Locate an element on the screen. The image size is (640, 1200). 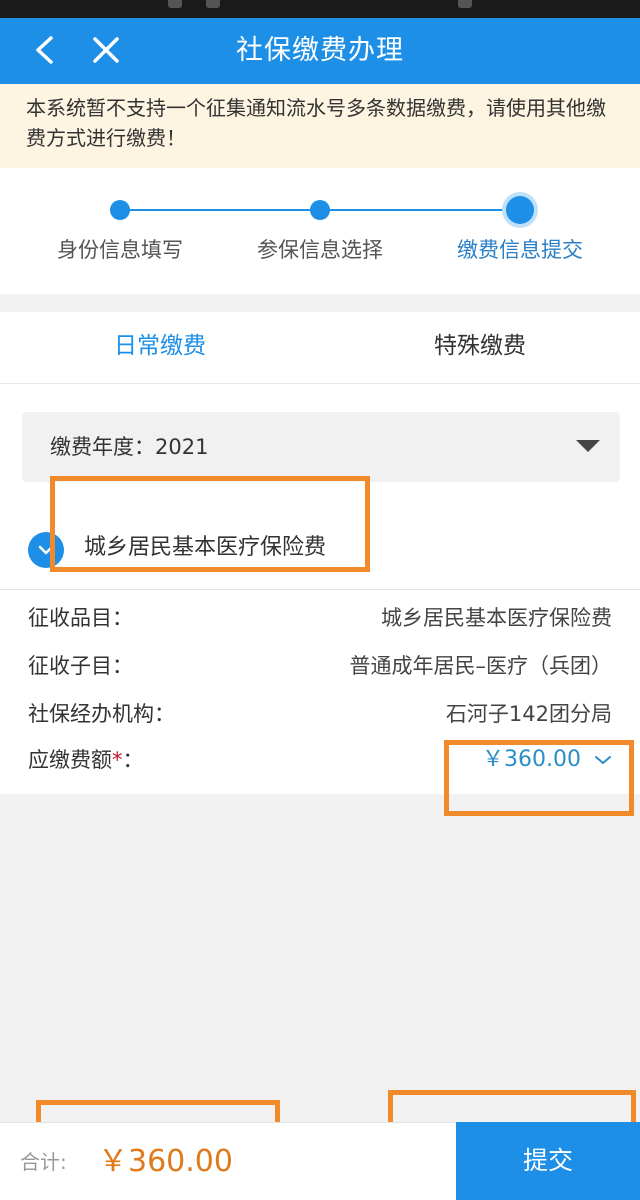
payment-year-value: 缴费年度：2021 is located at coordinates (129, 447).